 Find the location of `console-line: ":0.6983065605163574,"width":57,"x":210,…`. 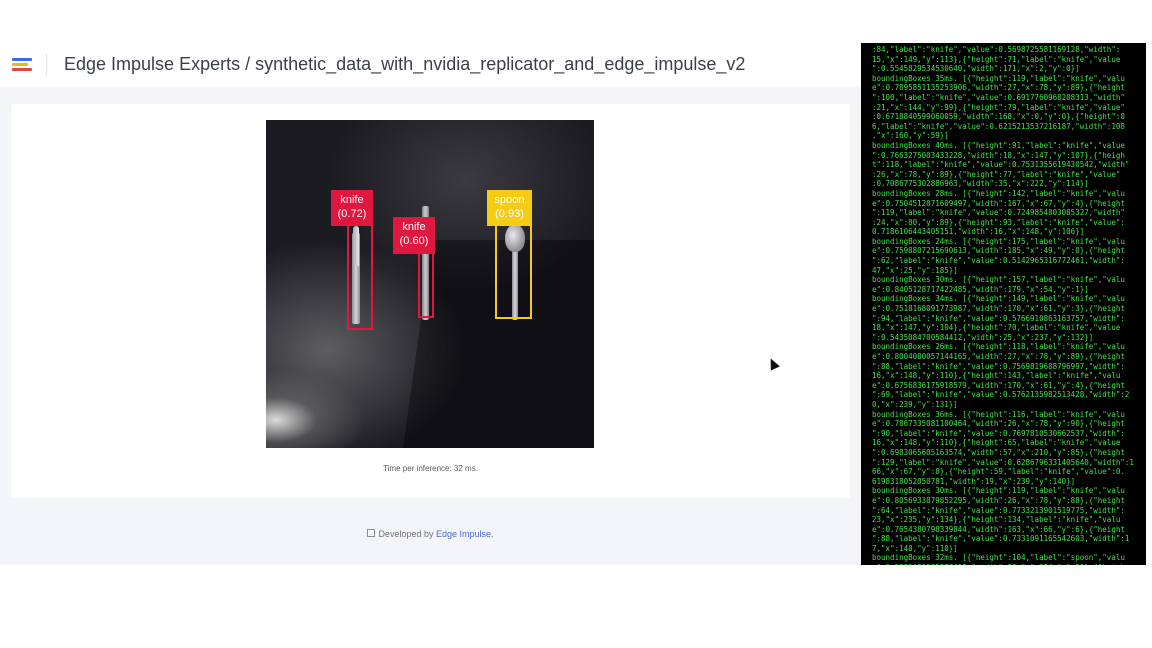

console-line: ":0.6983065605163574,"width":57,"x":210,… is located at coordinates (998, 452).